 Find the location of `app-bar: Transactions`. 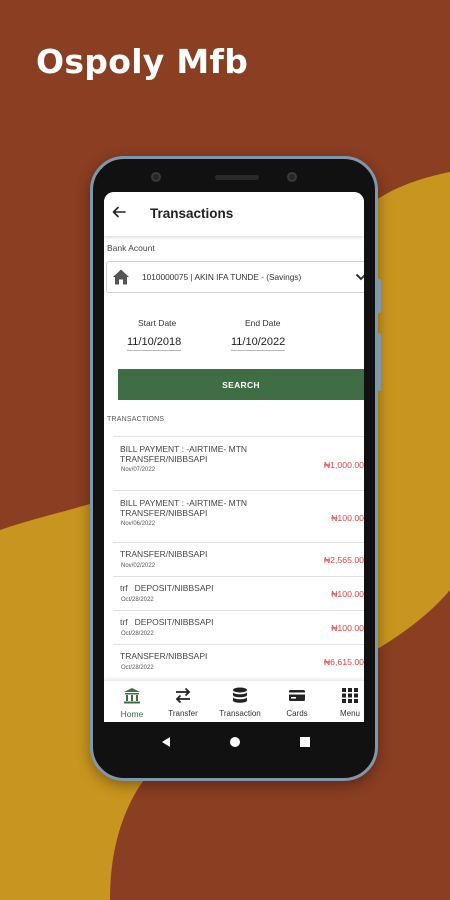

app-bar: Transactions is located at coordinates (234, 214).